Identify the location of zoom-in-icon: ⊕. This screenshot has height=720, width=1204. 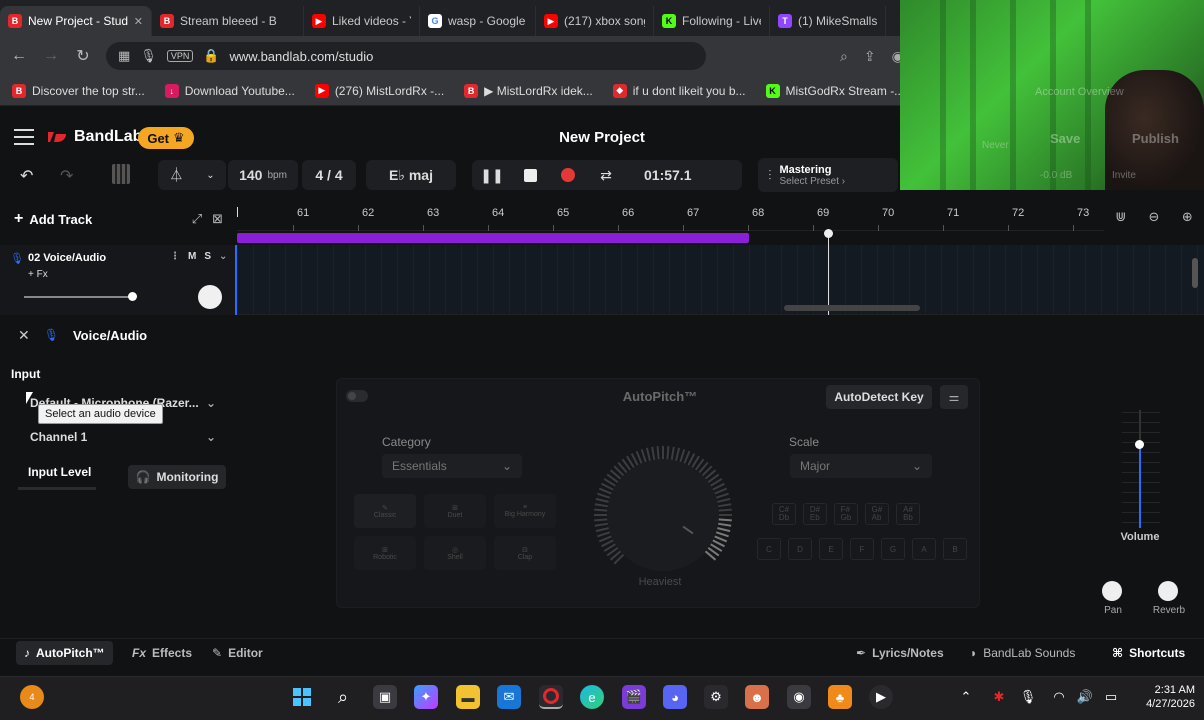
(1187, 217).